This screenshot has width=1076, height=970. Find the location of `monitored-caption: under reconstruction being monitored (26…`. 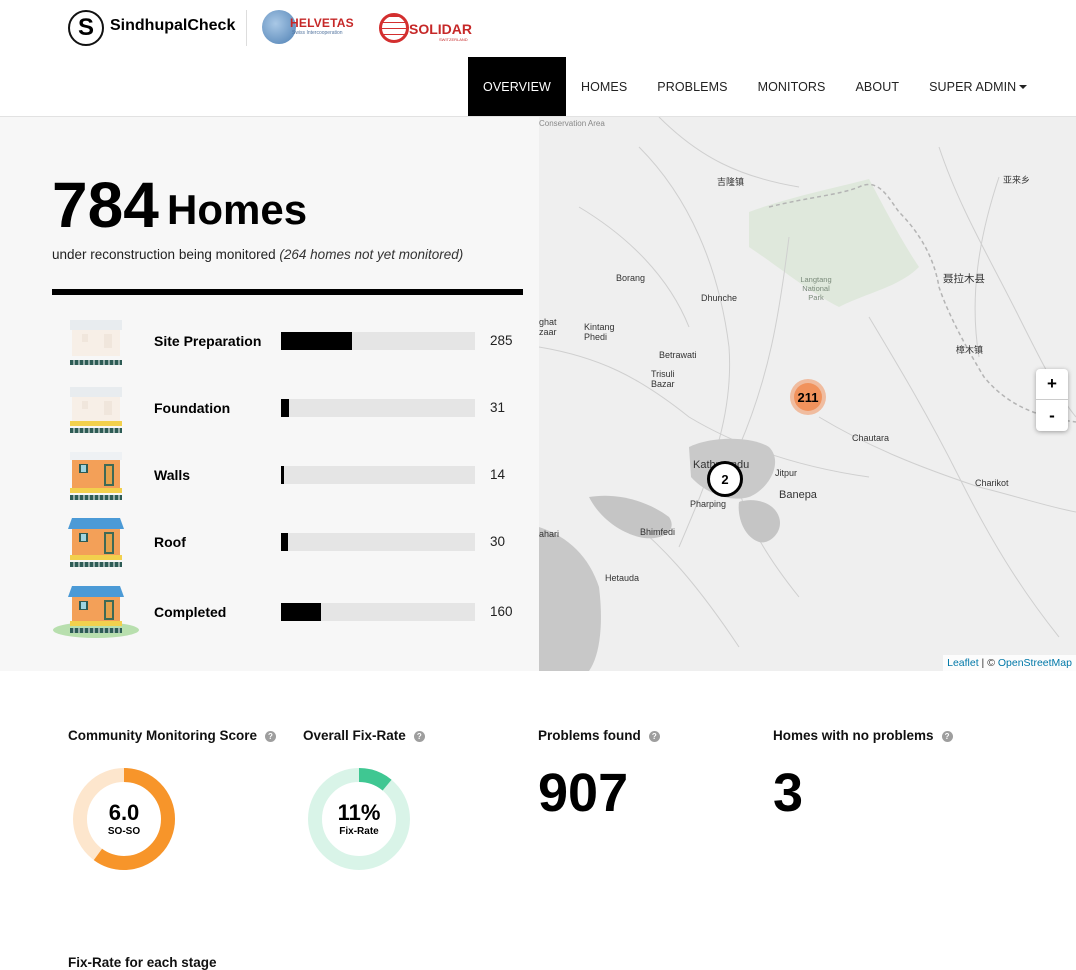

monitored-caption: under reconstruction being monitored (26… is located at coordinates (257, 254).